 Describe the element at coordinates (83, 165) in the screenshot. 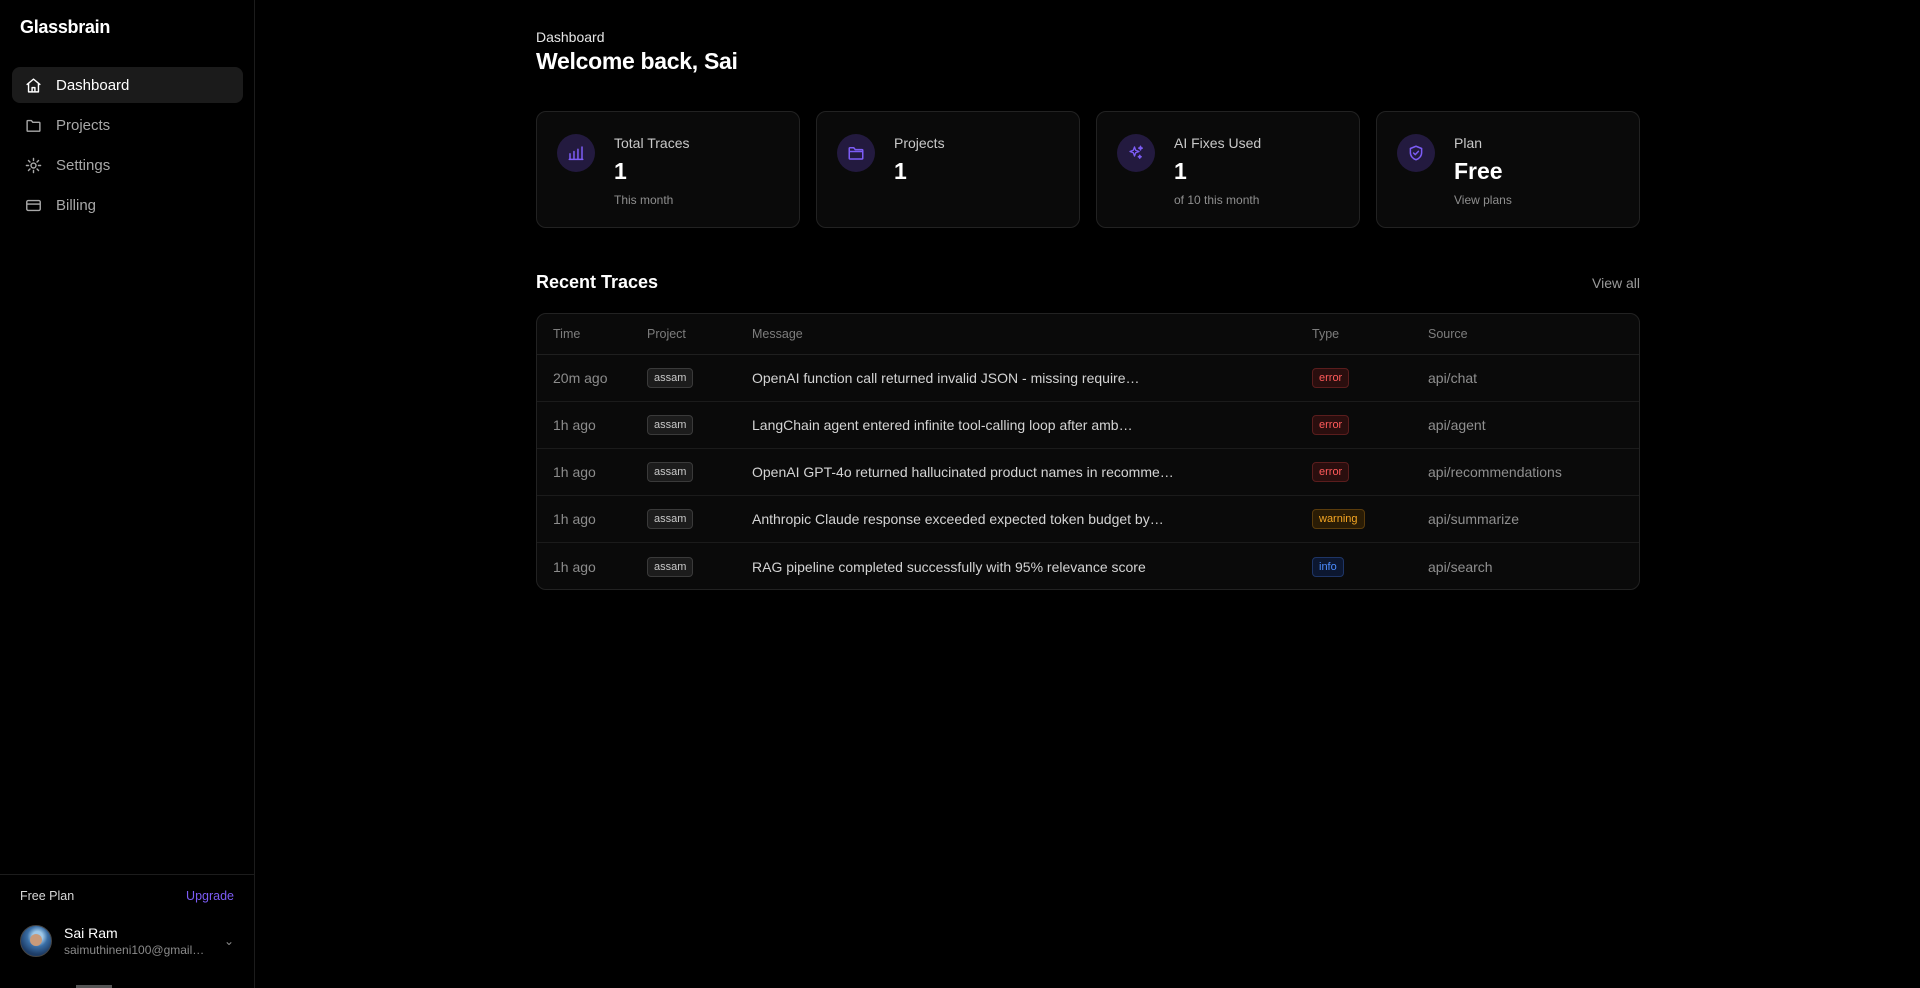

I see `sidebar-item-label: Settings` at that location.